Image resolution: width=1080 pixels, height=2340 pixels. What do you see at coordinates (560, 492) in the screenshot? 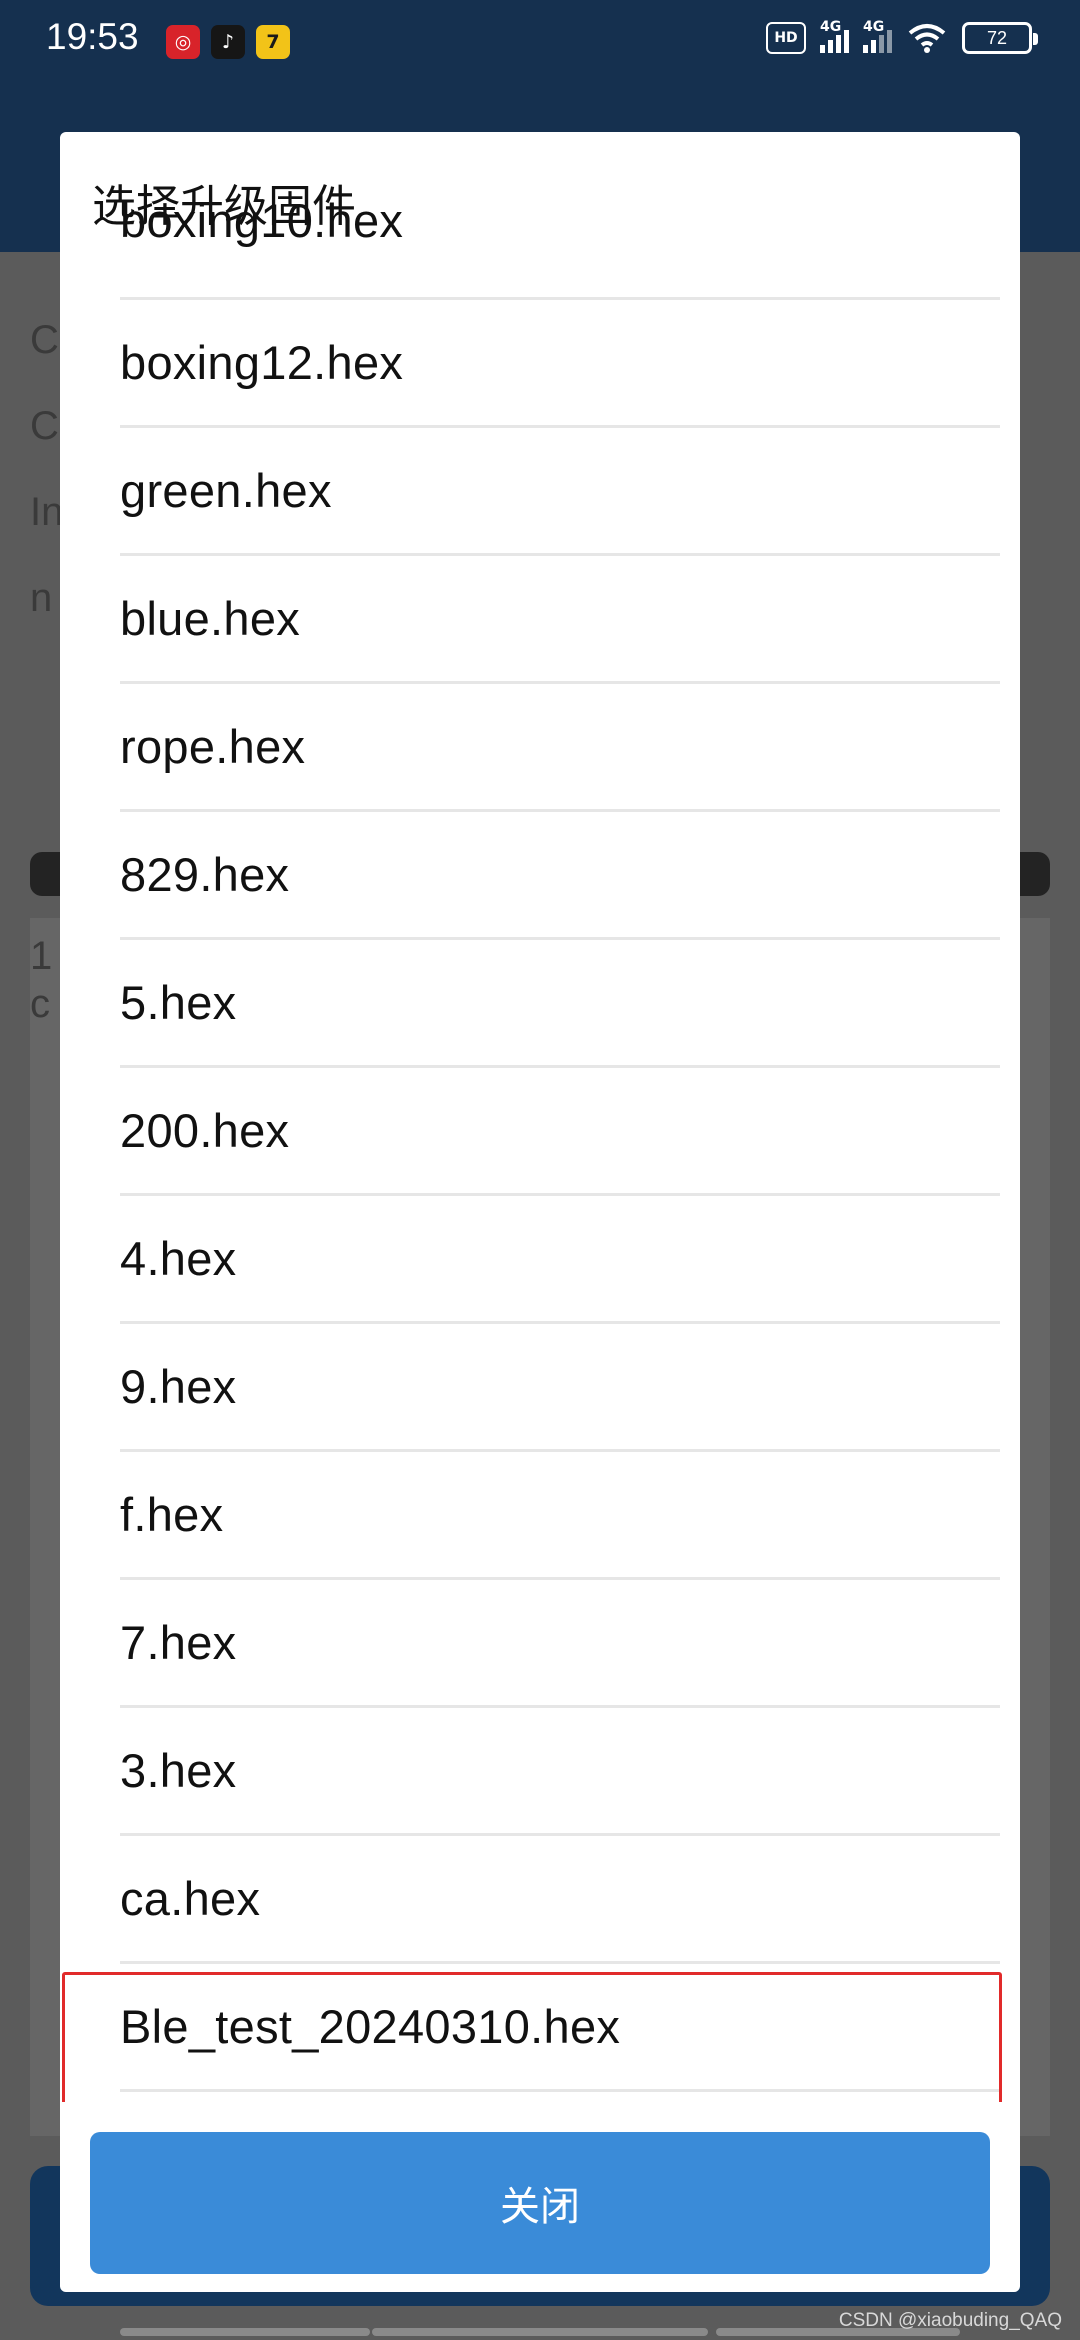
I see `file-list-item: green.hex` at bounding box center [560, 492].